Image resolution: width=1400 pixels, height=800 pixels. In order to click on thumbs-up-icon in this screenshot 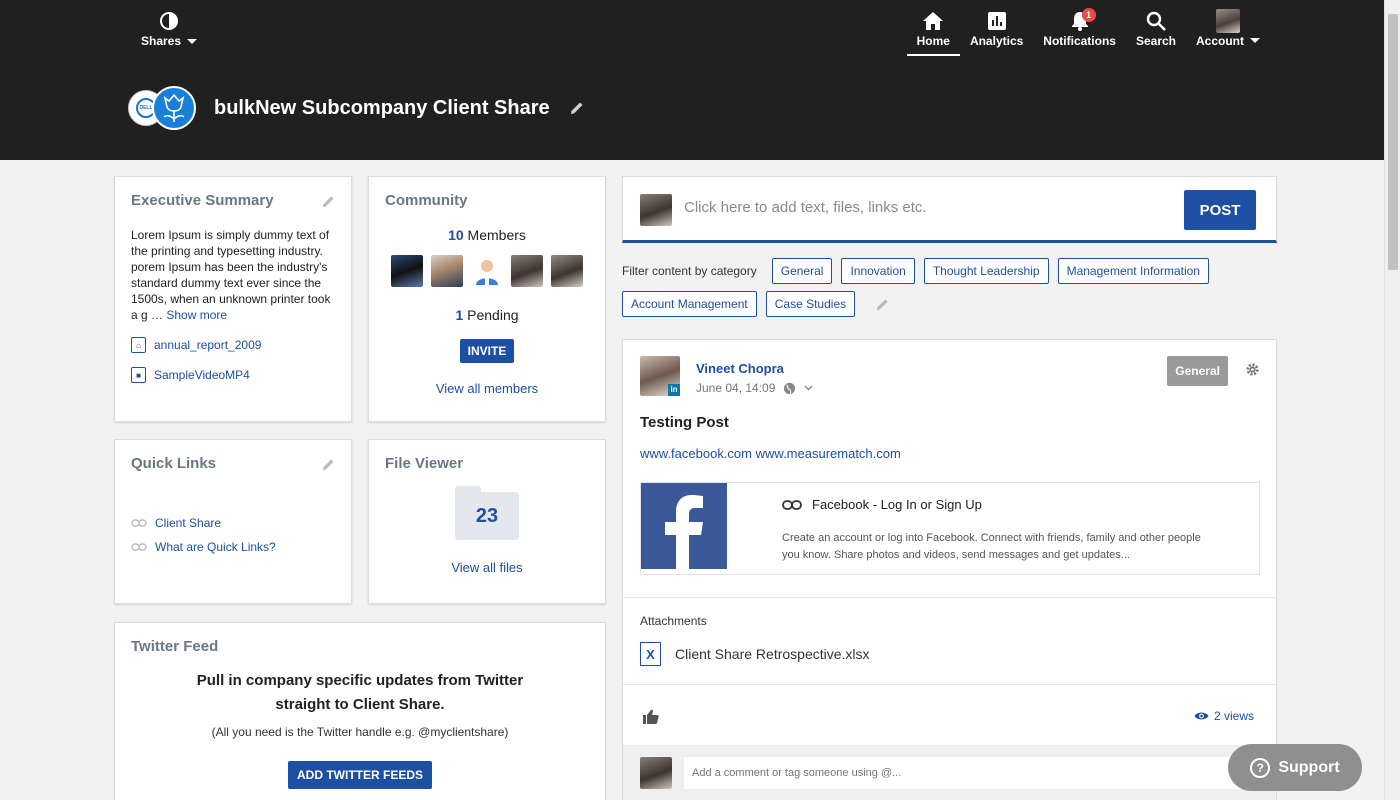, I will do `click(651, 716)`.